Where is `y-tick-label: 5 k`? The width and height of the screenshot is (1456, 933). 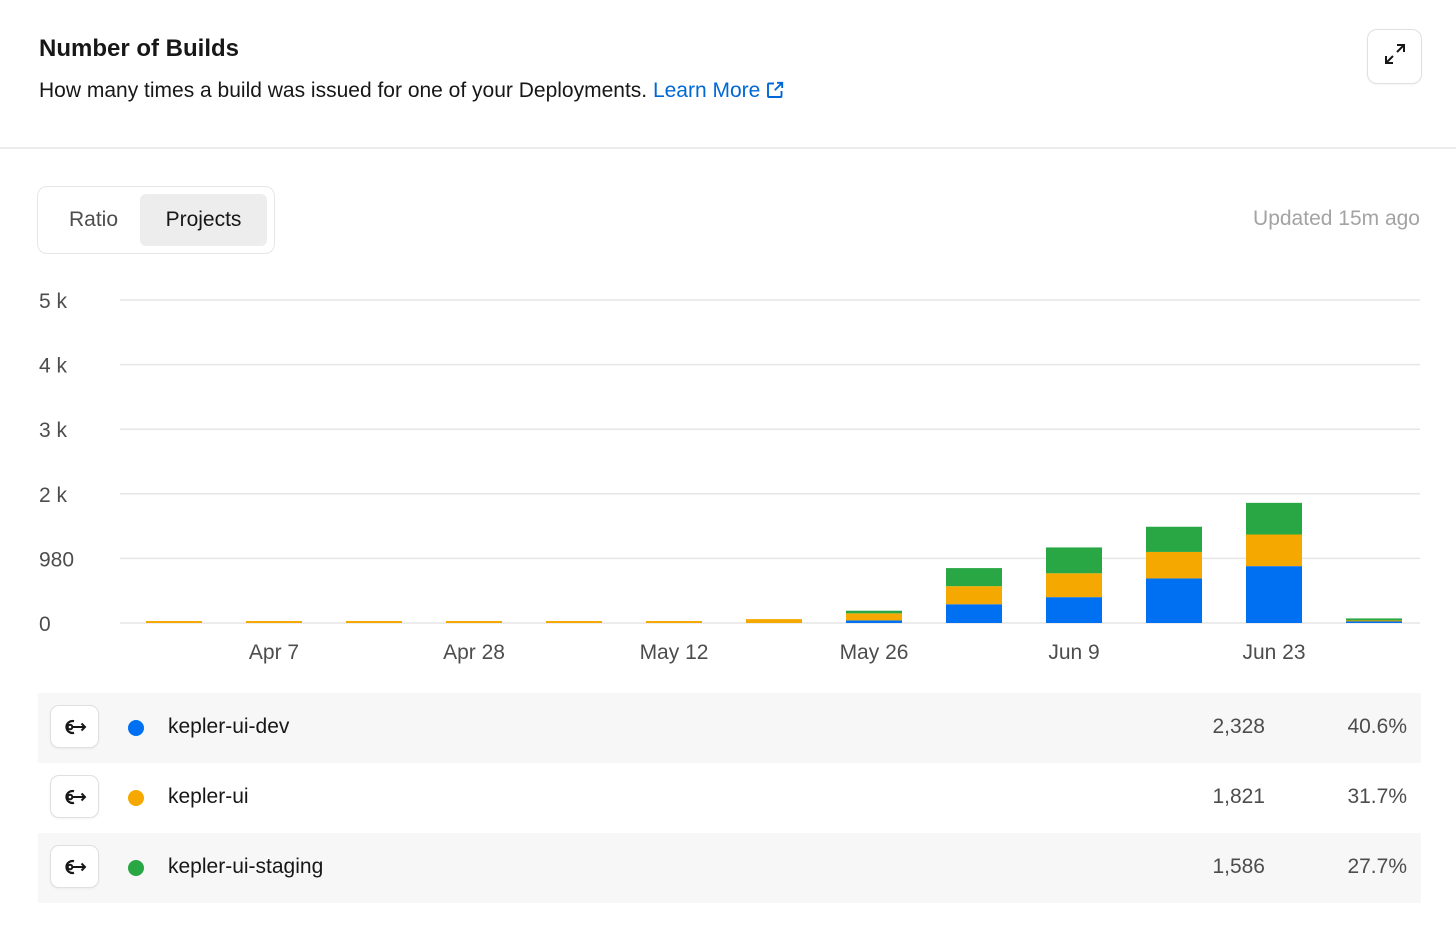
y-tick-label: 5 k is located at coordinates (53, 301).